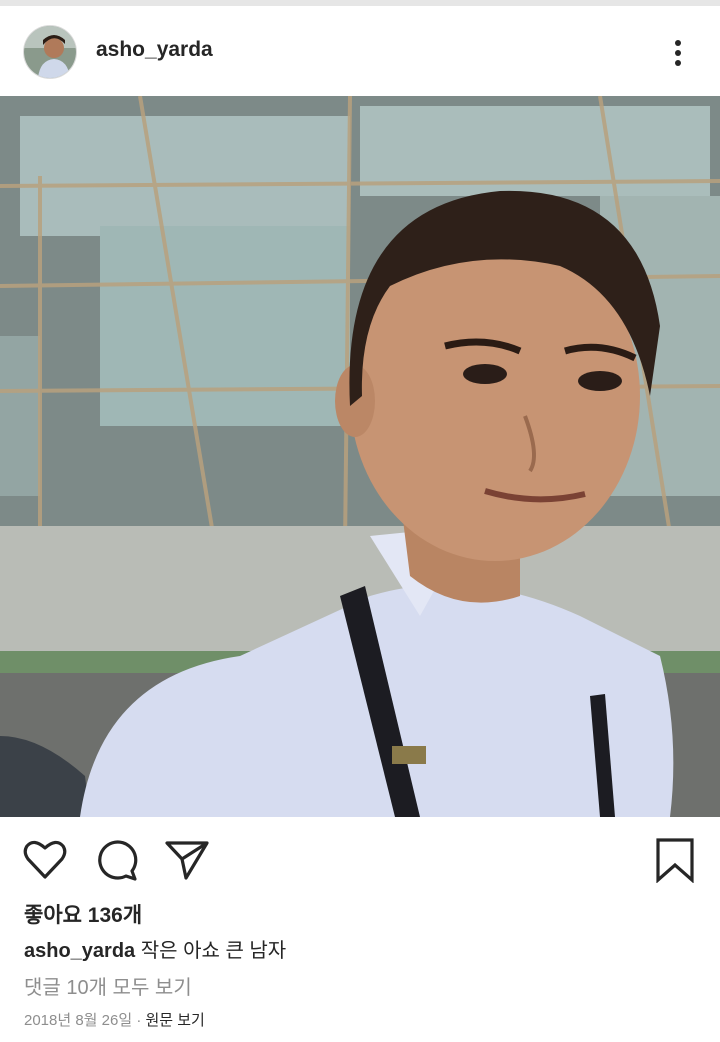 The width and height of the screenshot is (720, 1042). Describe the element at coordinates (108, 985) in the screenshot. I see `view-all-comments-link: 댓글 10개 모두 보기` at that location.